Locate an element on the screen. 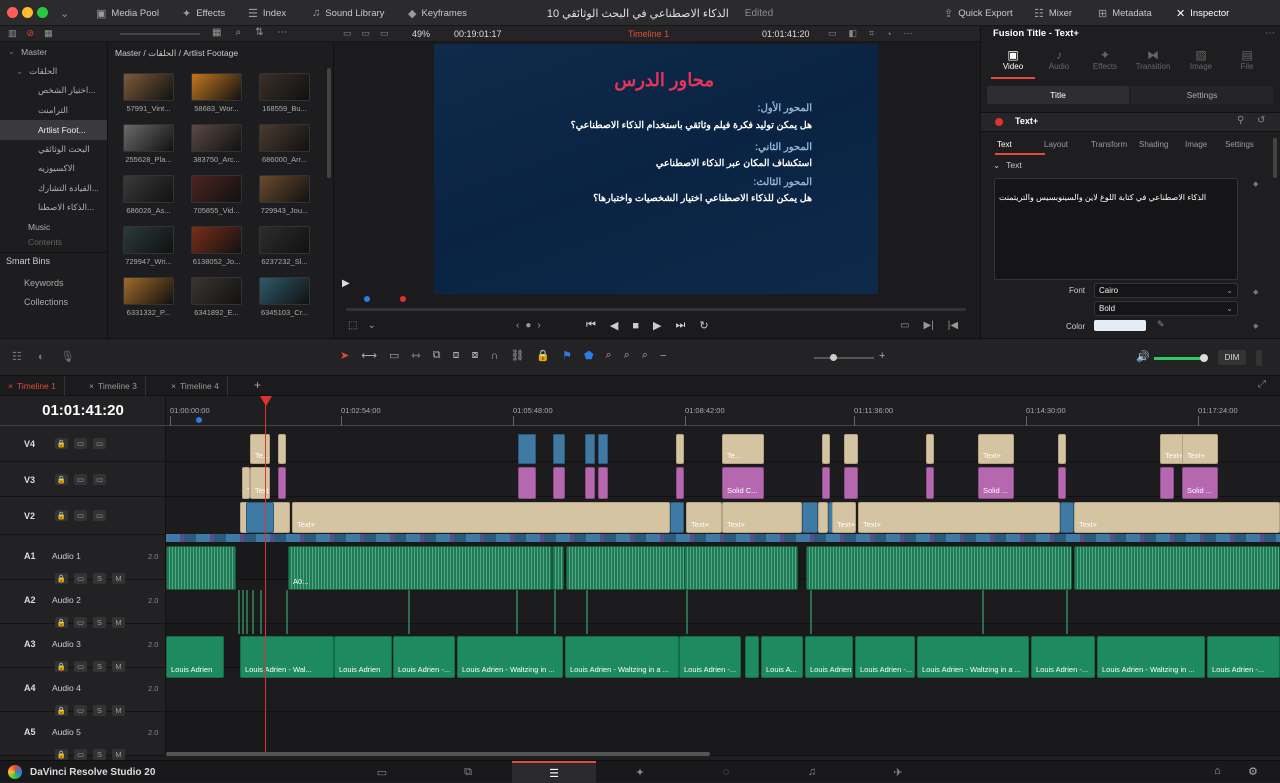 This screenshot has width=1280, height=783. next-clip-icon: ▶| is located at coordinates (928, 325).